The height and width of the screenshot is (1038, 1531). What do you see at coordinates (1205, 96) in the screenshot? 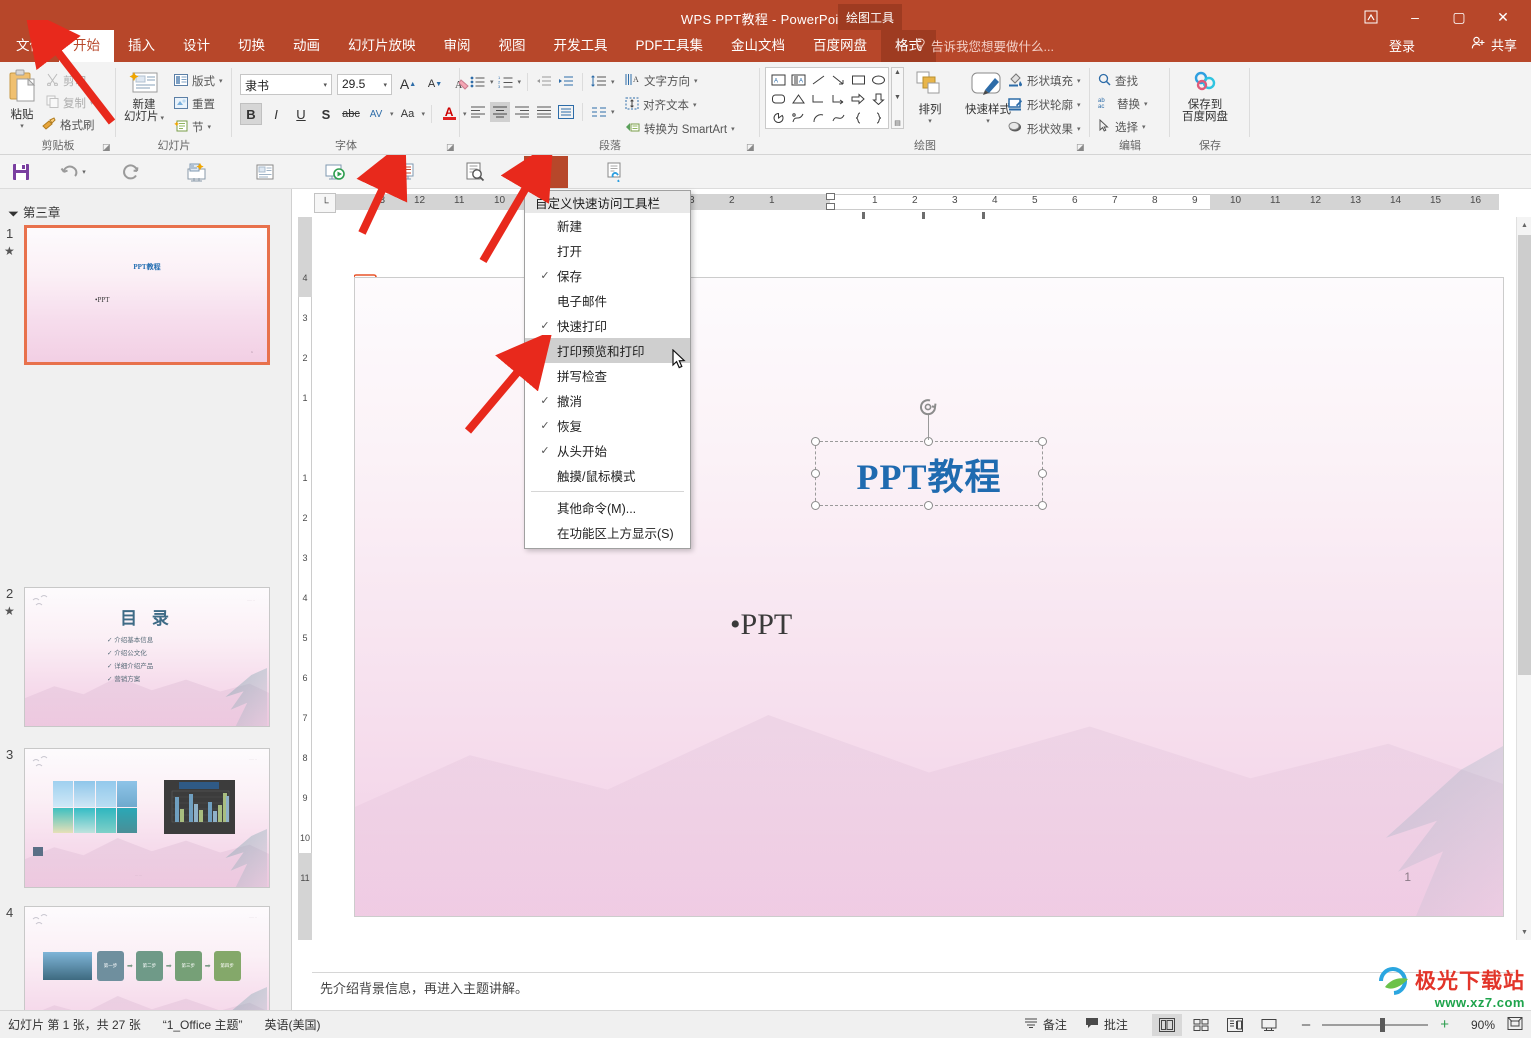
I see `save-to-baidu-button: 保存到 百度网盘` at bounding box center [1205, 96].